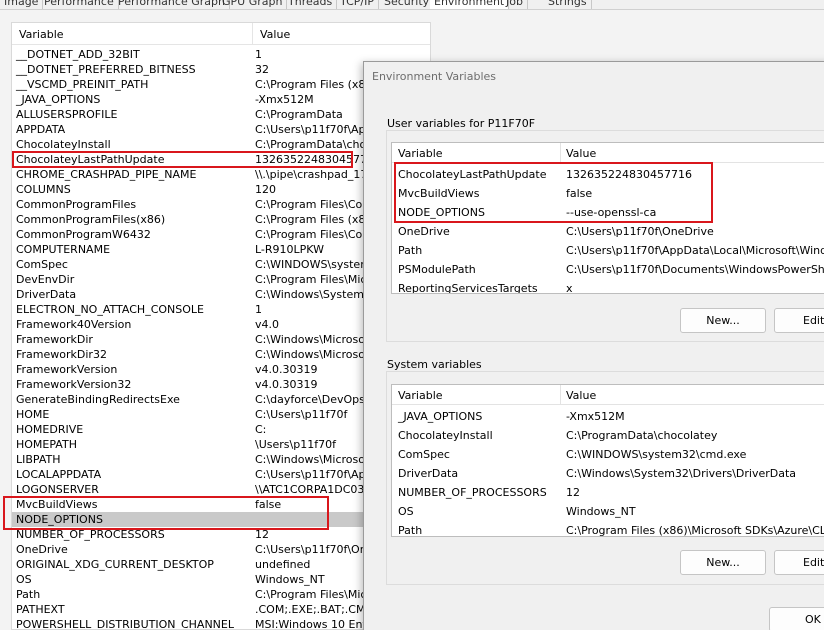 Image resolution: width=824 pixels, height=630 pixels. What do you see at coordinates (314, 549) in the screenshot?
I see `variable-value: C:\Users\p11f70f\One` at bounding box center [314, 549].